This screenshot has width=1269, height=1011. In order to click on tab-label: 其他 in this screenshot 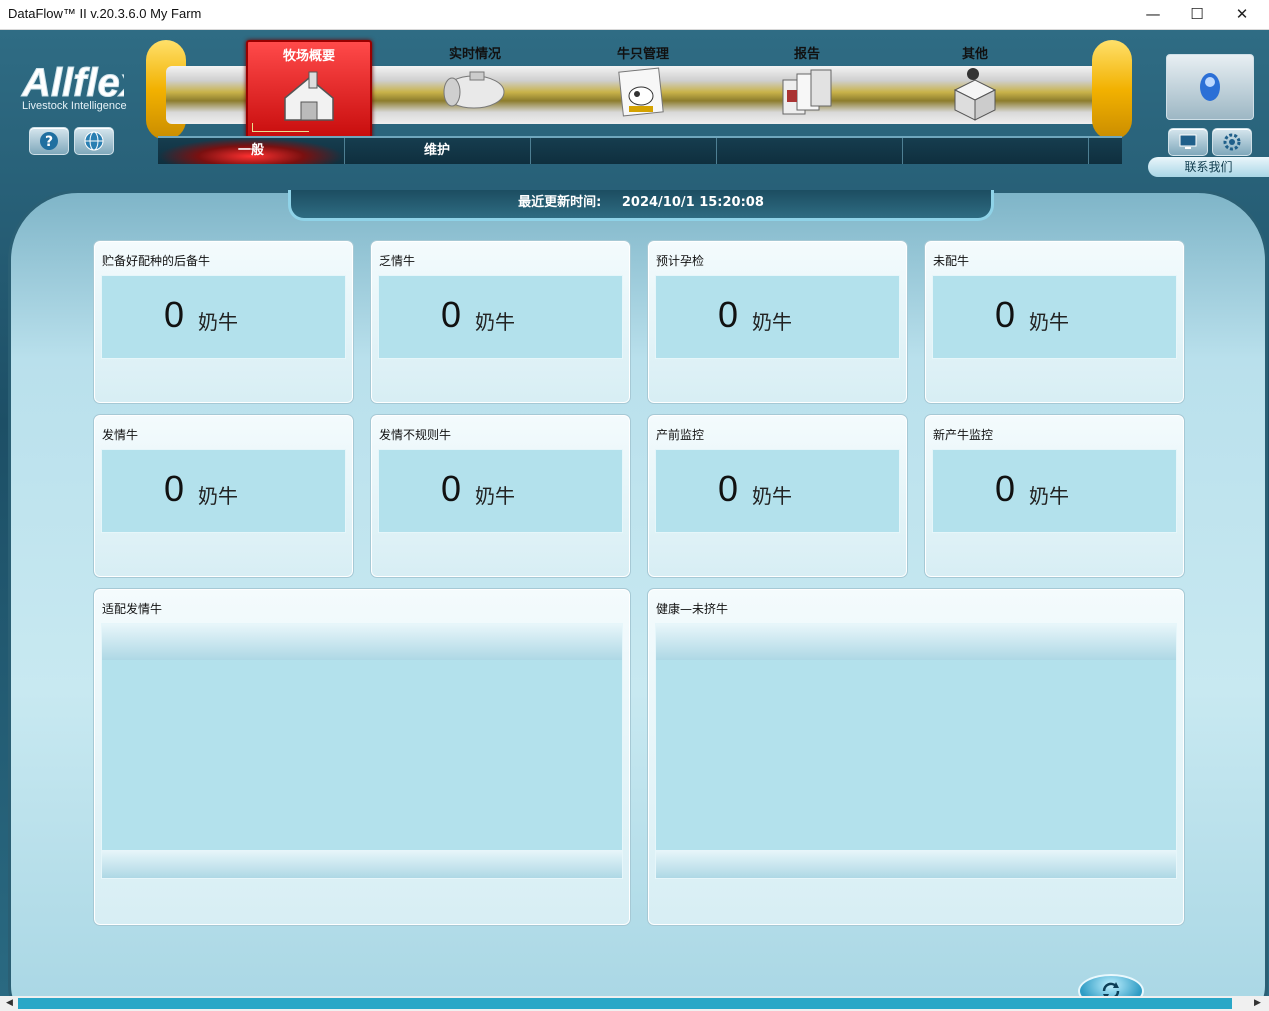, I will do `click(974, 54)`.